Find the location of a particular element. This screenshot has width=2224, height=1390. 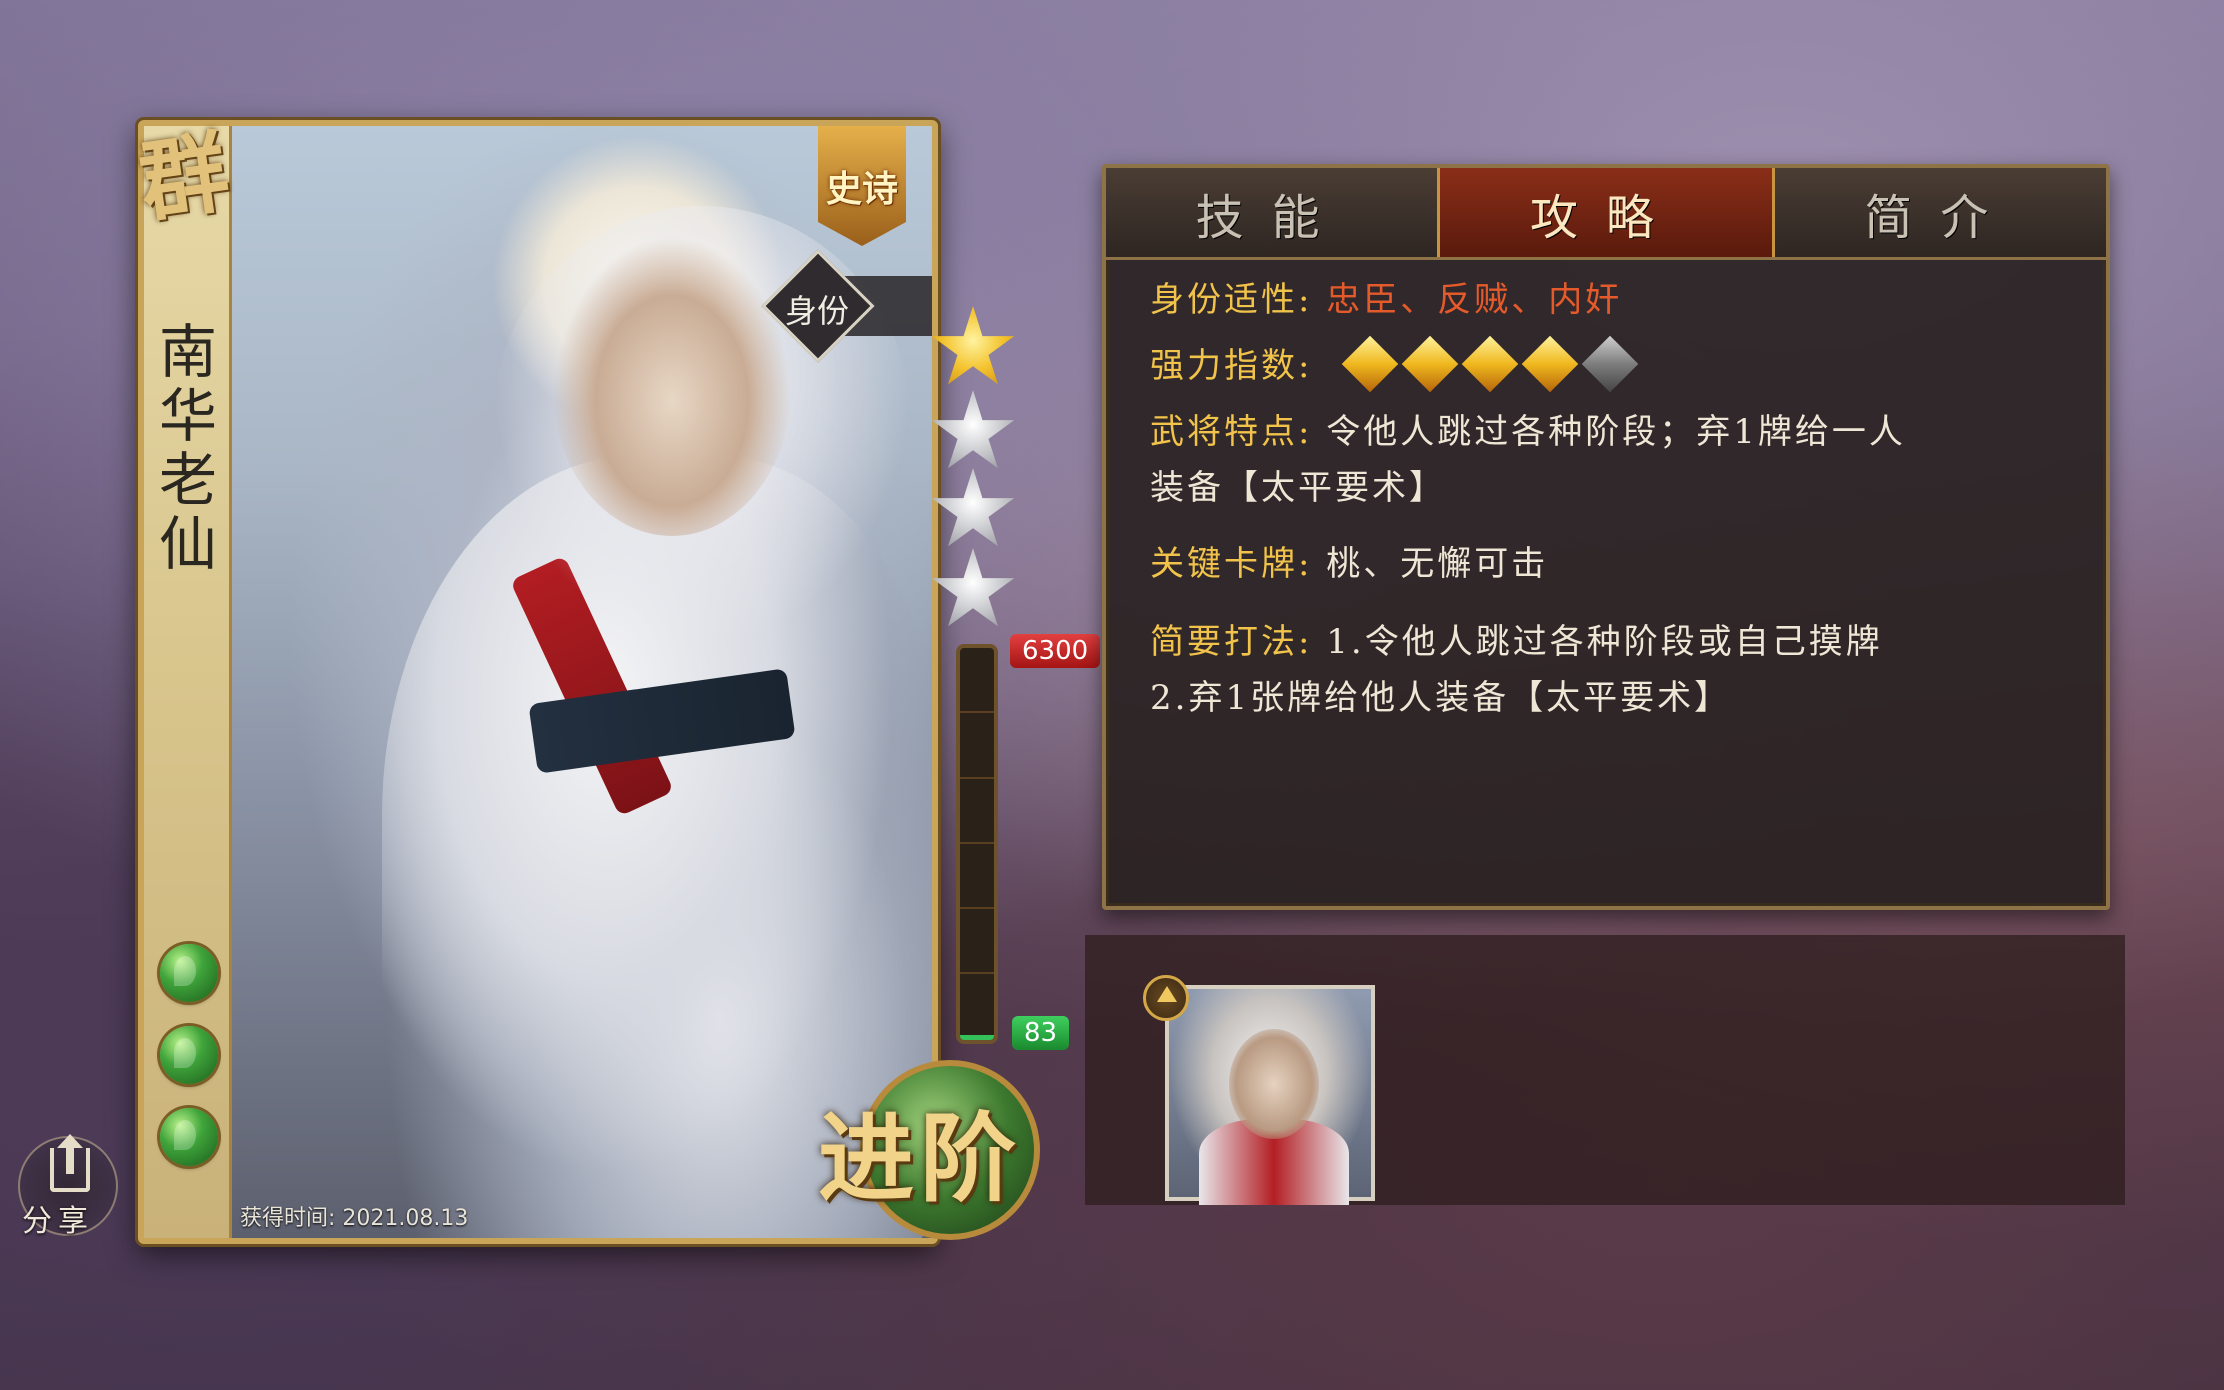

hero-head is located at coordinates (672, 386).